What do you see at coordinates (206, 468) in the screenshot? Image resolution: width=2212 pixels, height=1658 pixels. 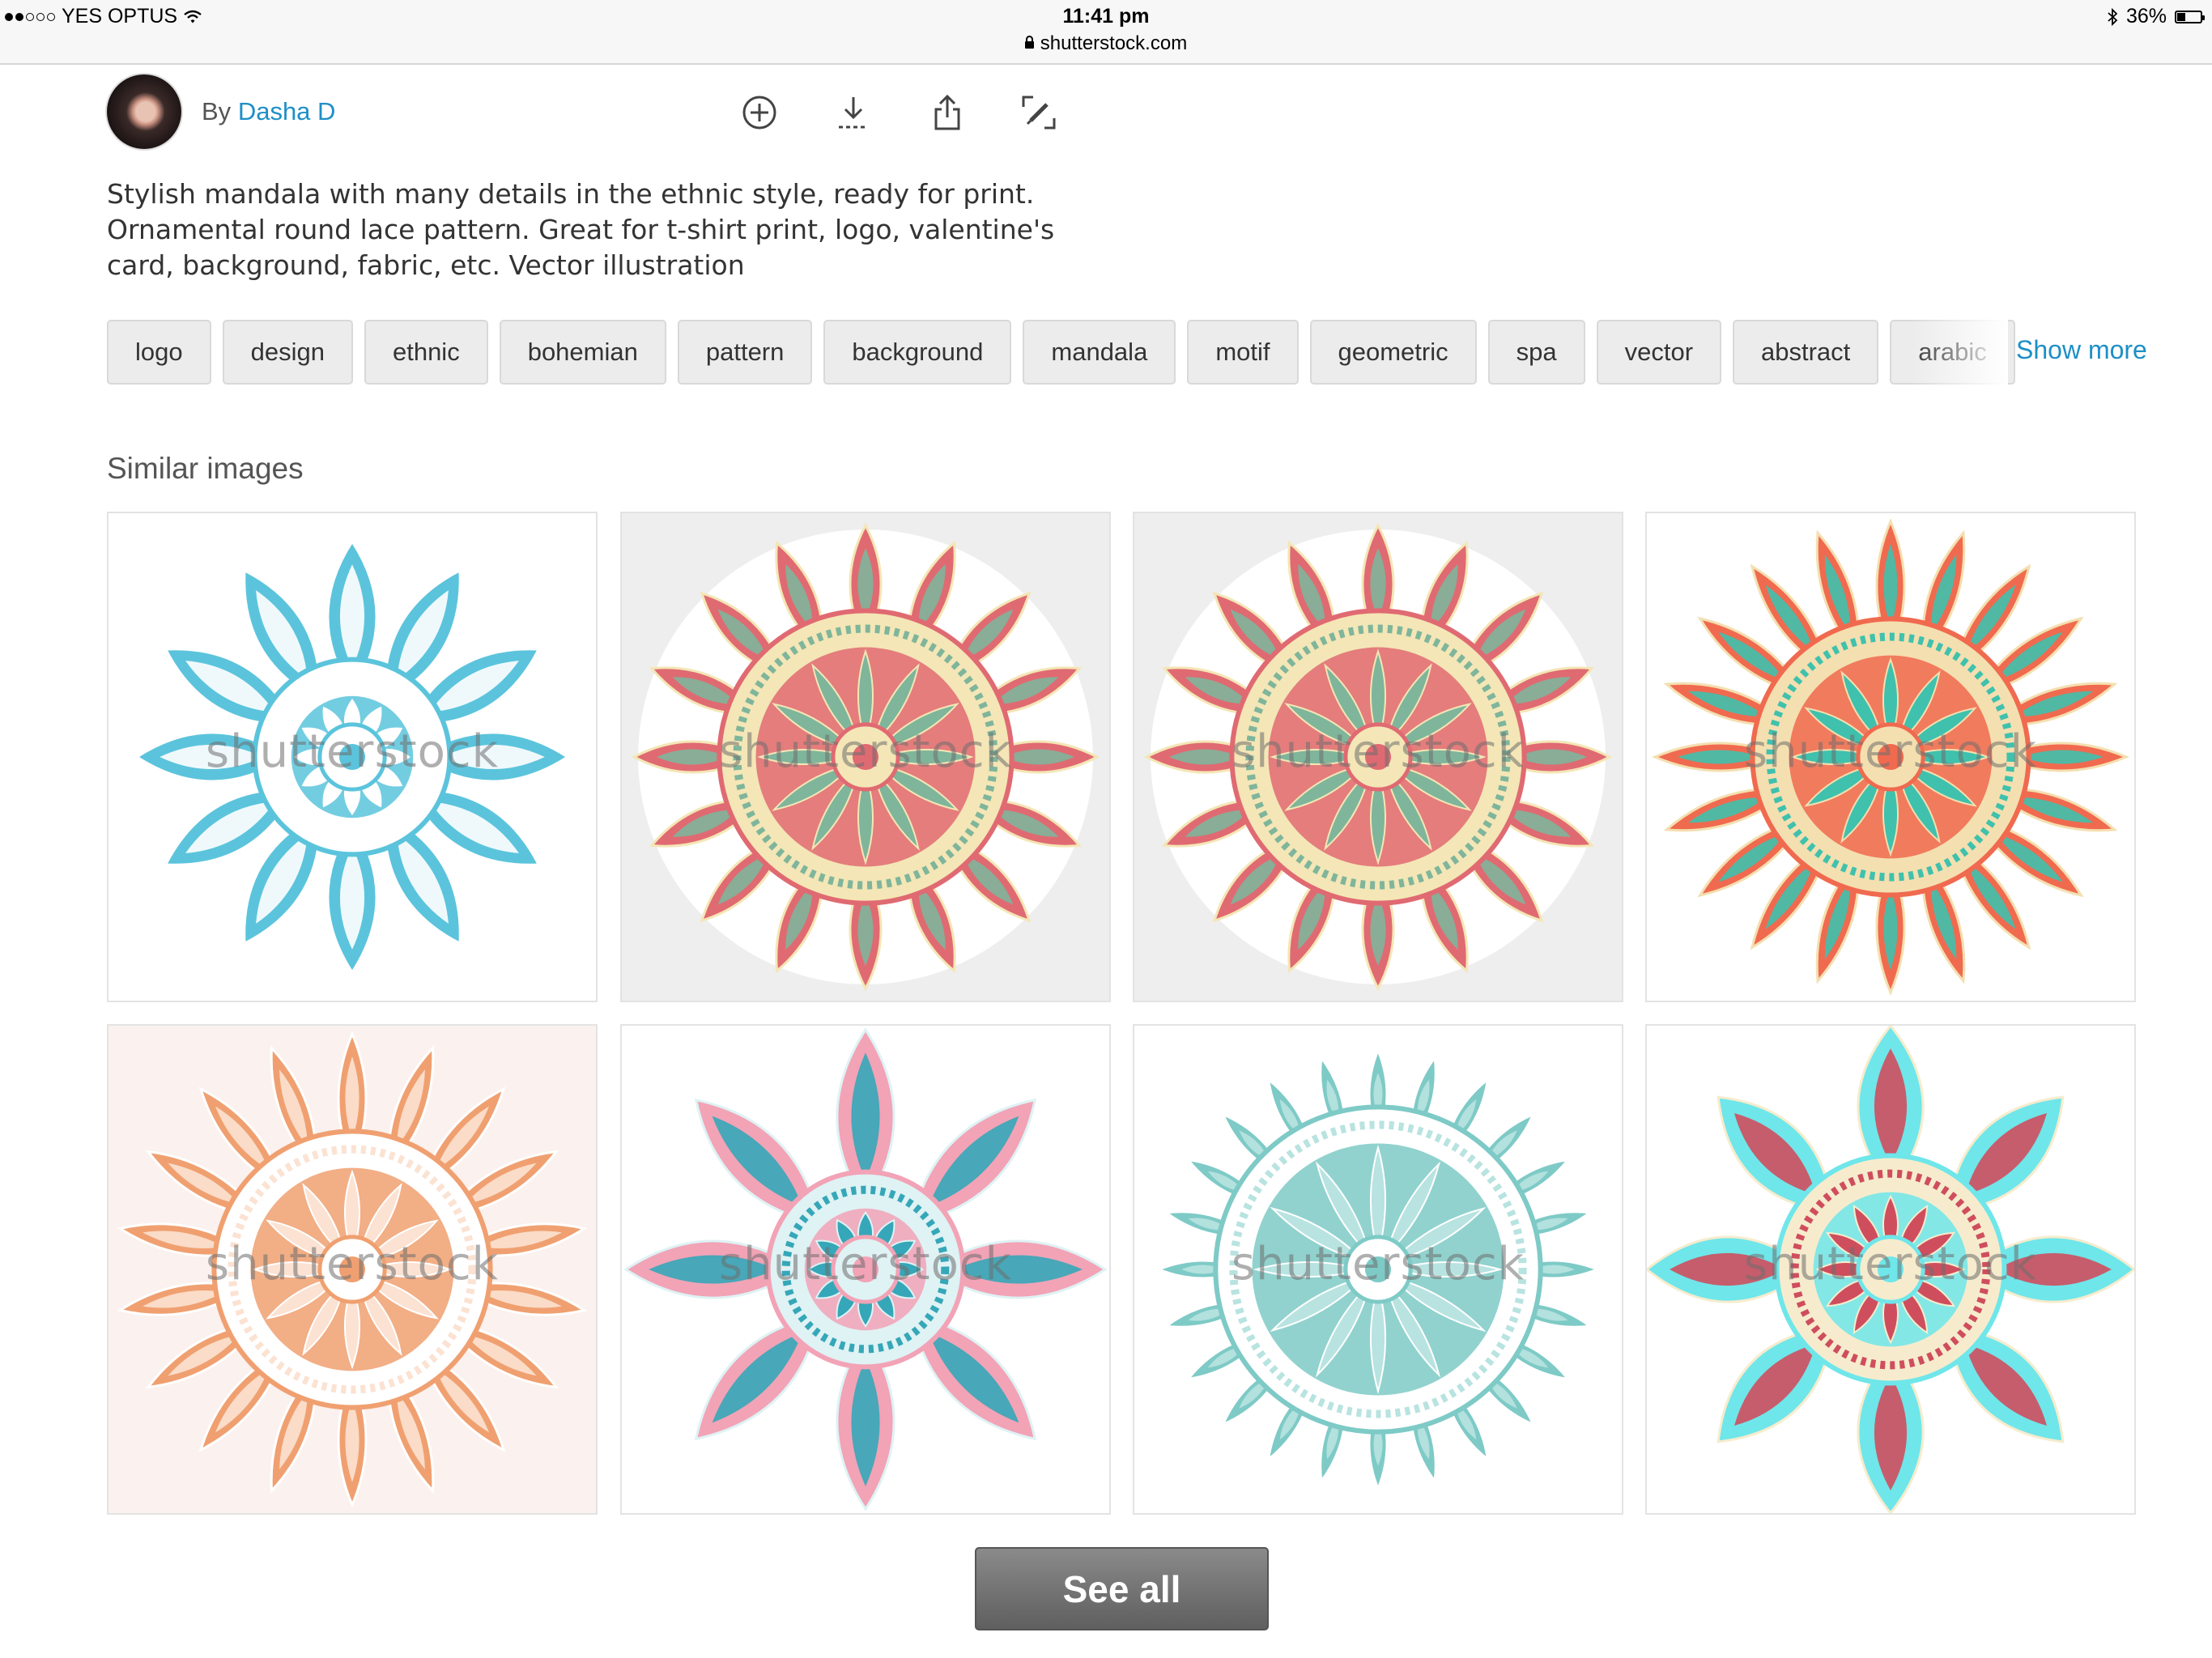 I see `similar-images-heading: Similar images` at bounding box center [206, 468].